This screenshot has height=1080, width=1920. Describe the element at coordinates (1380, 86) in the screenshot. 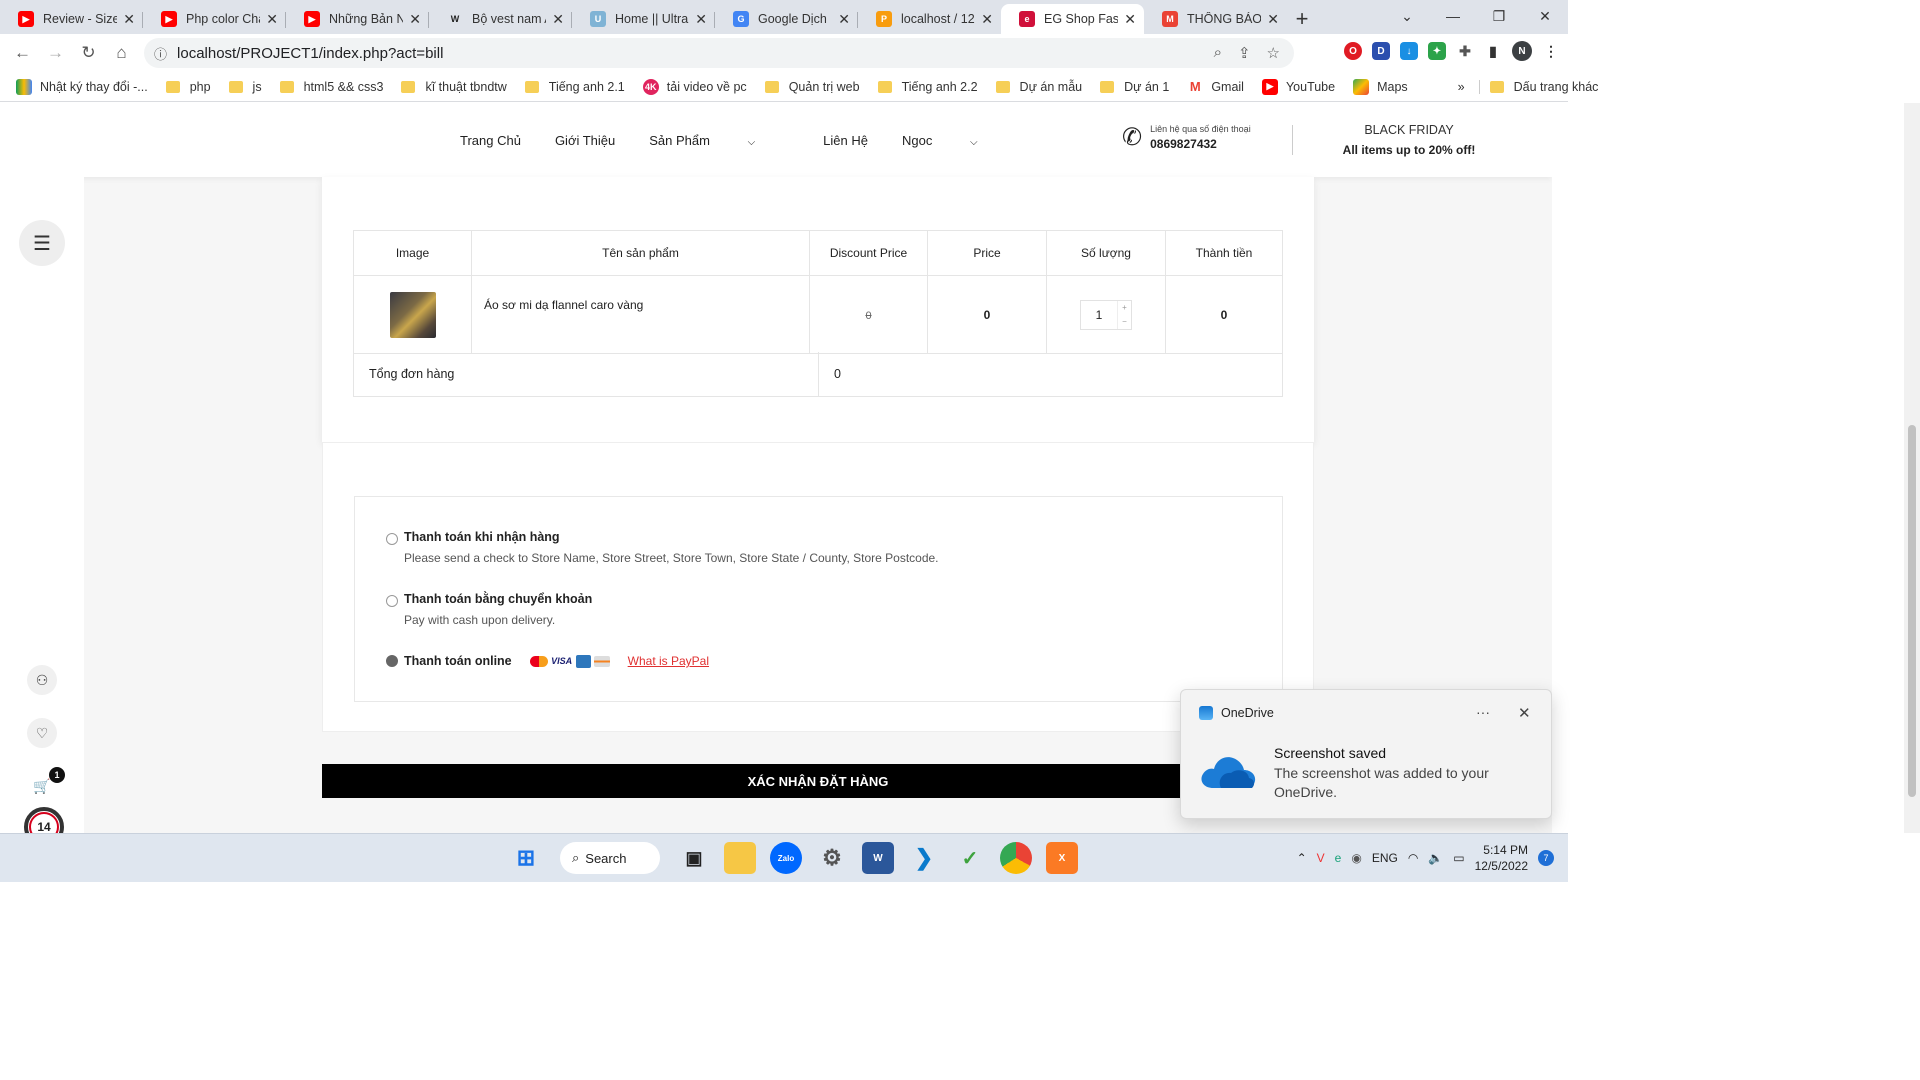

I see `bookmark-item: Maps` at that location.